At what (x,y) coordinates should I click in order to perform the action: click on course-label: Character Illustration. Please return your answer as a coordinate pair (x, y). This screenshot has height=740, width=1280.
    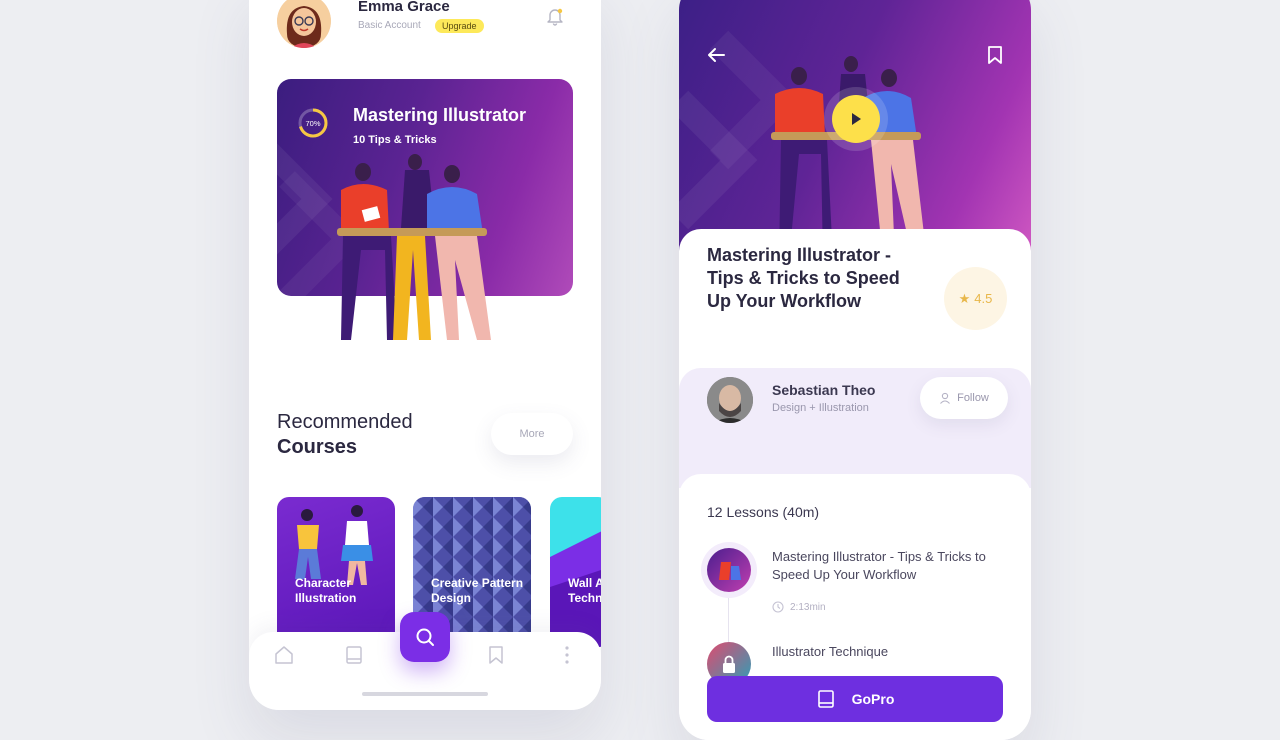
    Looking at the image, I should click on (326, 590).